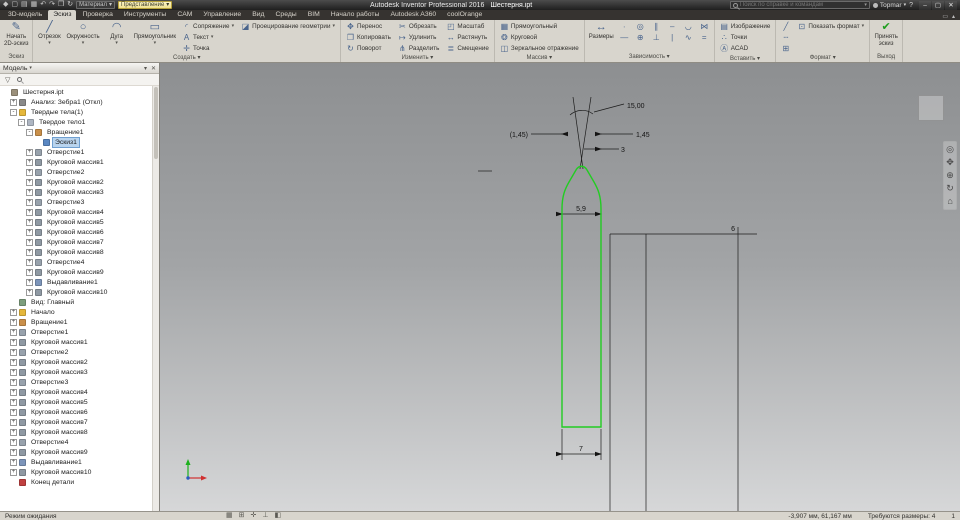  Describe the element at coordinates (785, 26) in the screenshot. I see `construction-geometry-button: ╱` at that location.